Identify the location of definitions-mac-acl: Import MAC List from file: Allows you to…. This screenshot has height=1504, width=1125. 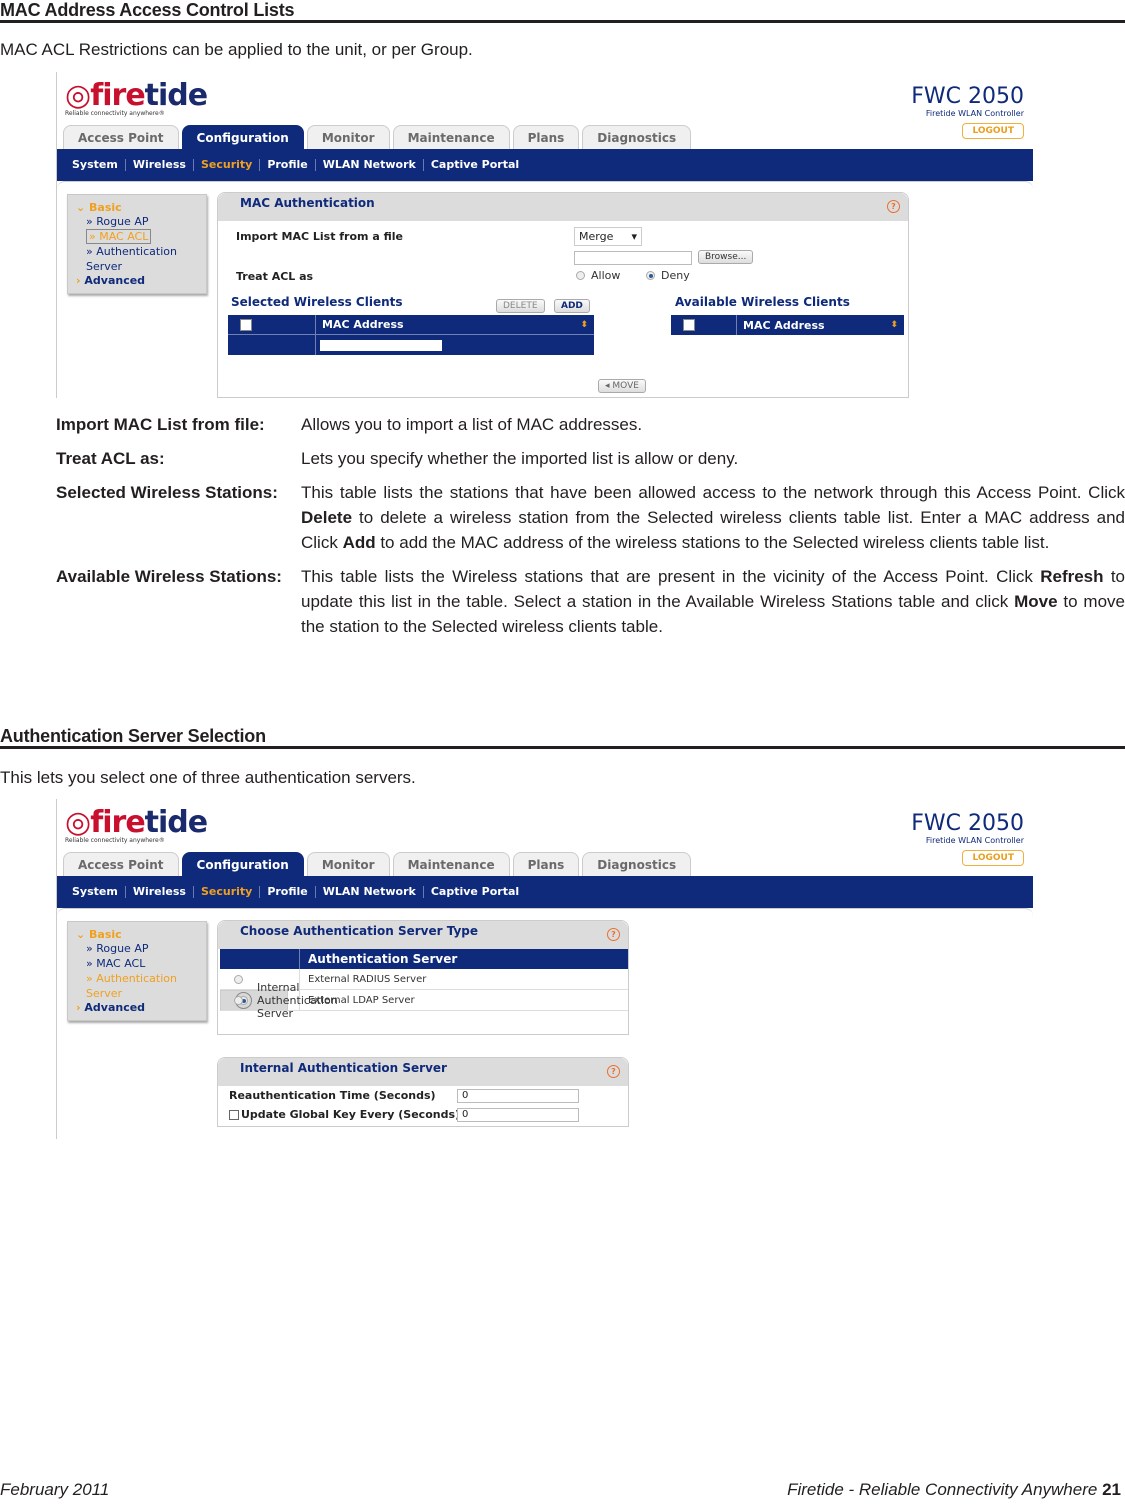
(590, 530).